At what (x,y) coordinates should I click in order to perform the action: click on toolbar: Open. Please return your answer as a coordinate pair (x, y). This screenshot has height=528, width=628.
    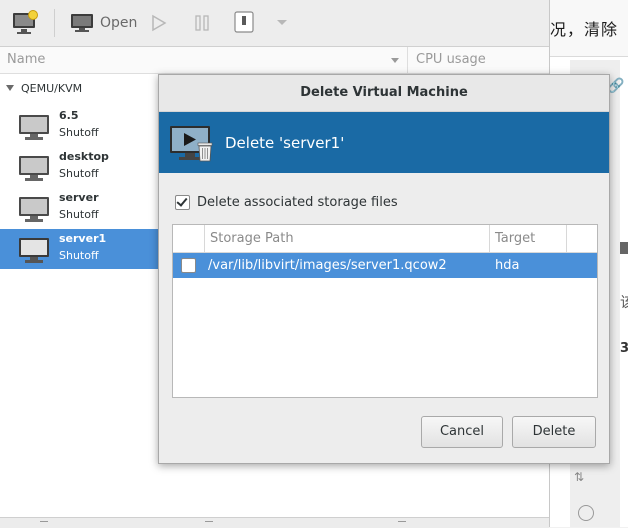
    Looking at the image, I should click on (274, 23).